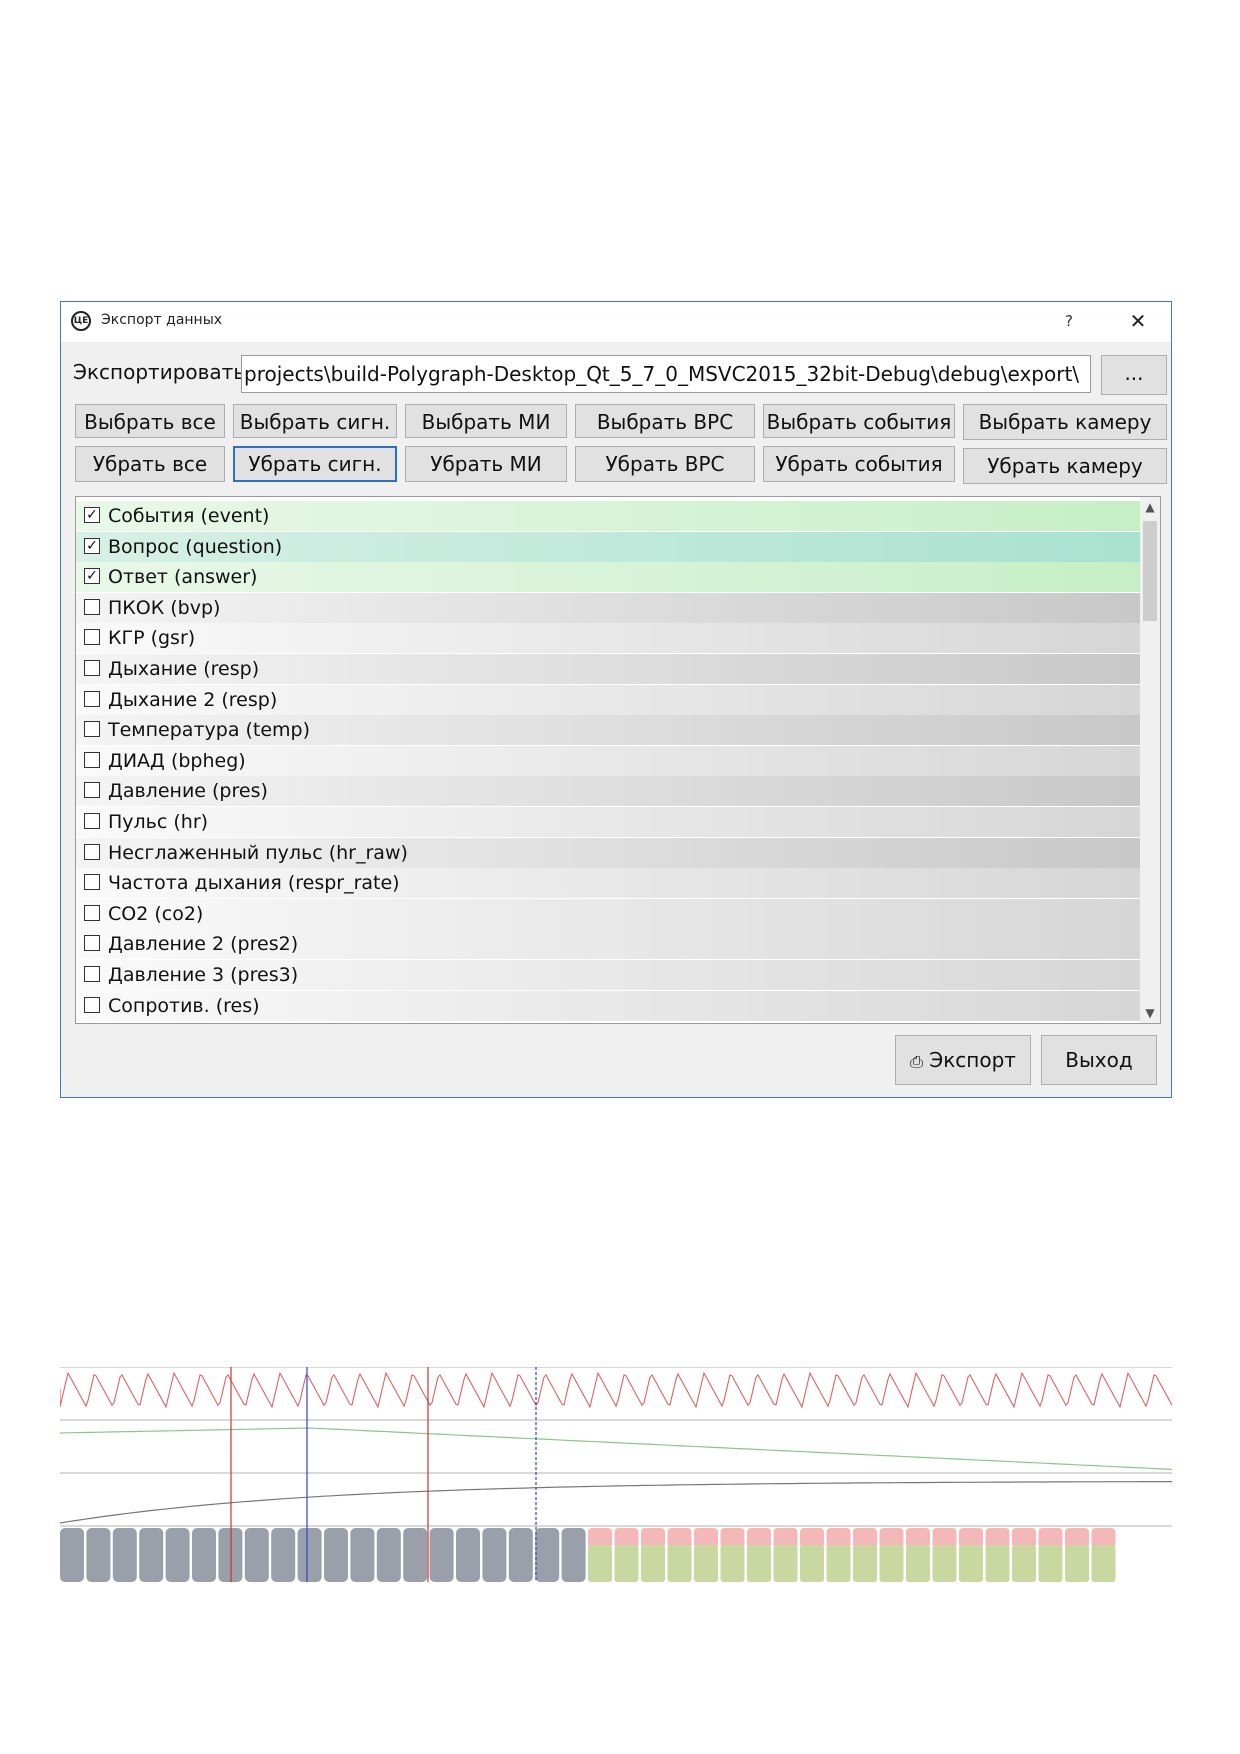 Image resolution: width=1240 pixels, height=1754 pixels. Describe the element at coordinates (158, 822) in the screenshot. I see `channel-label: Пульс (hr)` at that location.